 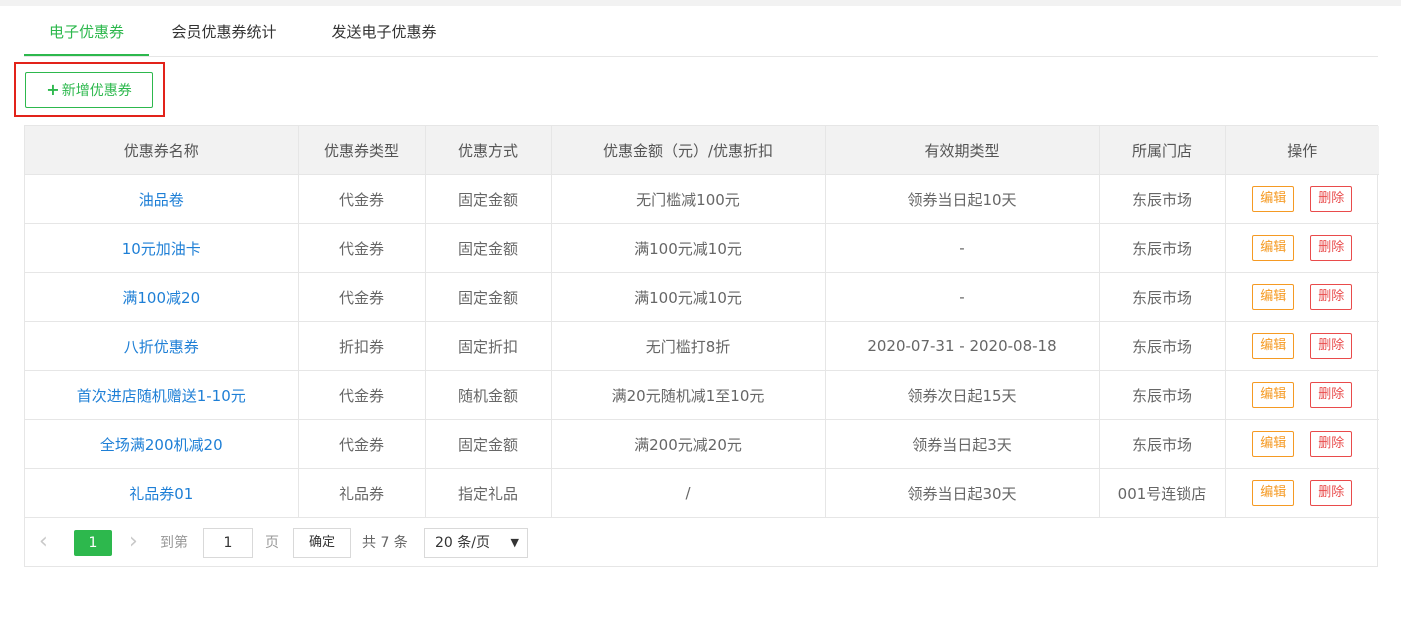 I want to click on table-row: 10元加油卡 代金券 固定金额 满100元减10元 - 东辰市场 编辑 删除, so click(x=702, y=248).